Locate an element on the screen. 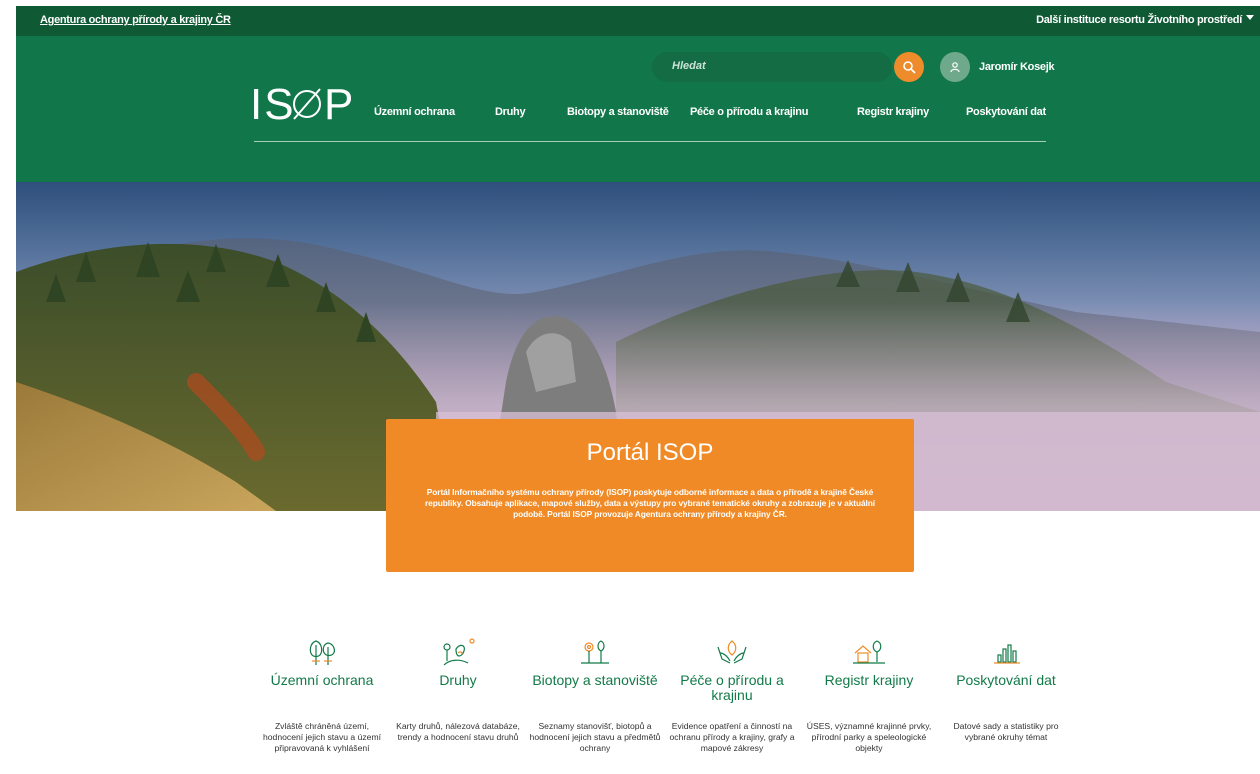 Image resolution: width=1260 pixels, height=774 pixels. isop-logo-mark: IS P is located at coordinates (302, 104).